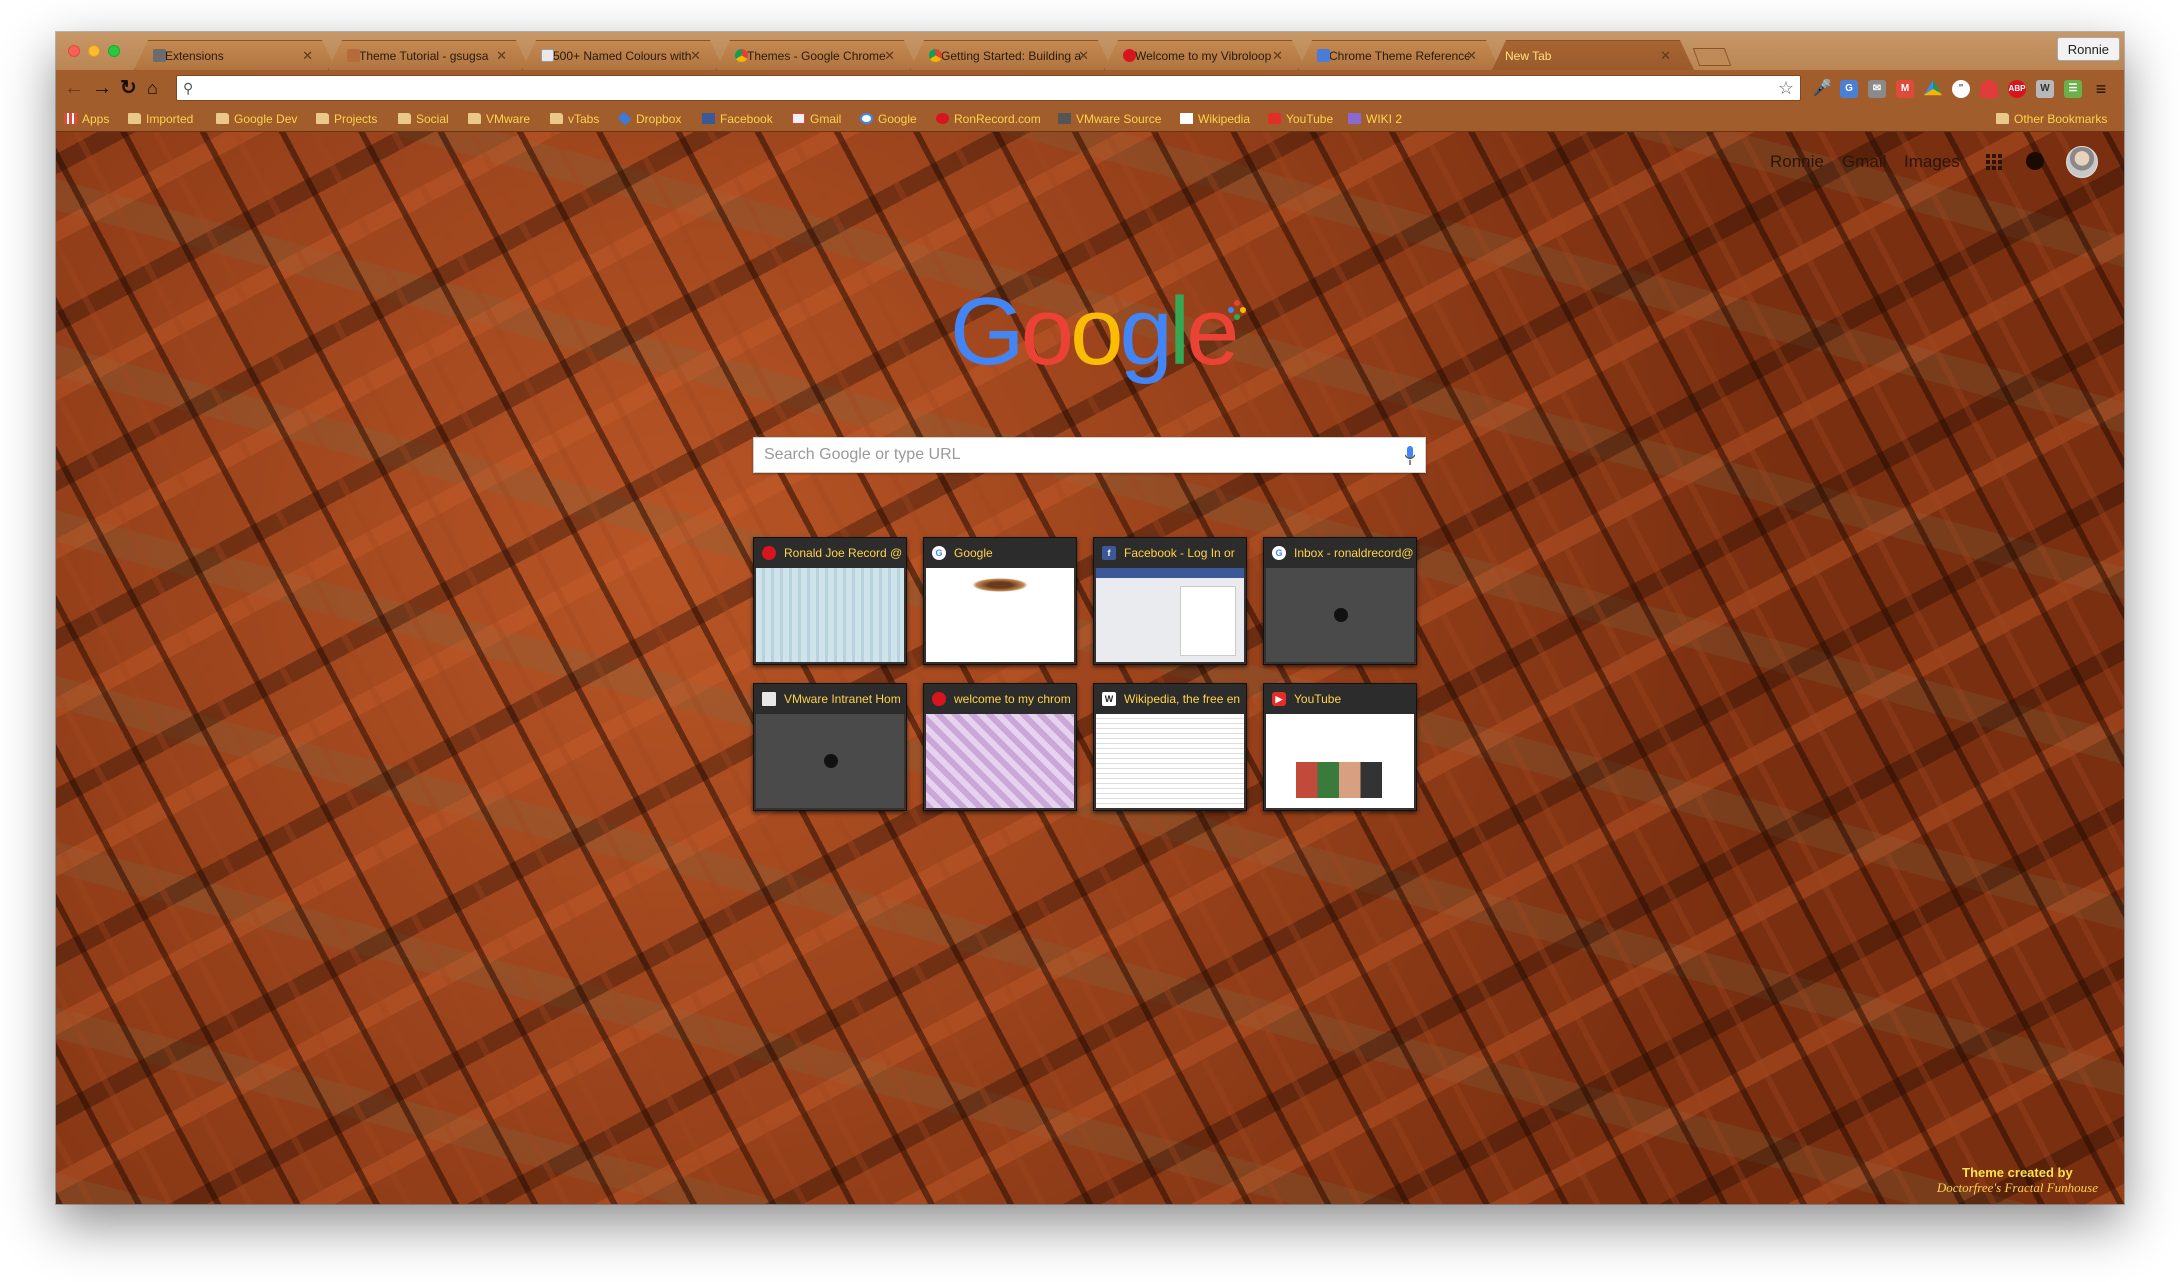 This screenshot has height=1282, width=2180. I want to click on most-visited-tile-google: G Google, so click(1000, 601).